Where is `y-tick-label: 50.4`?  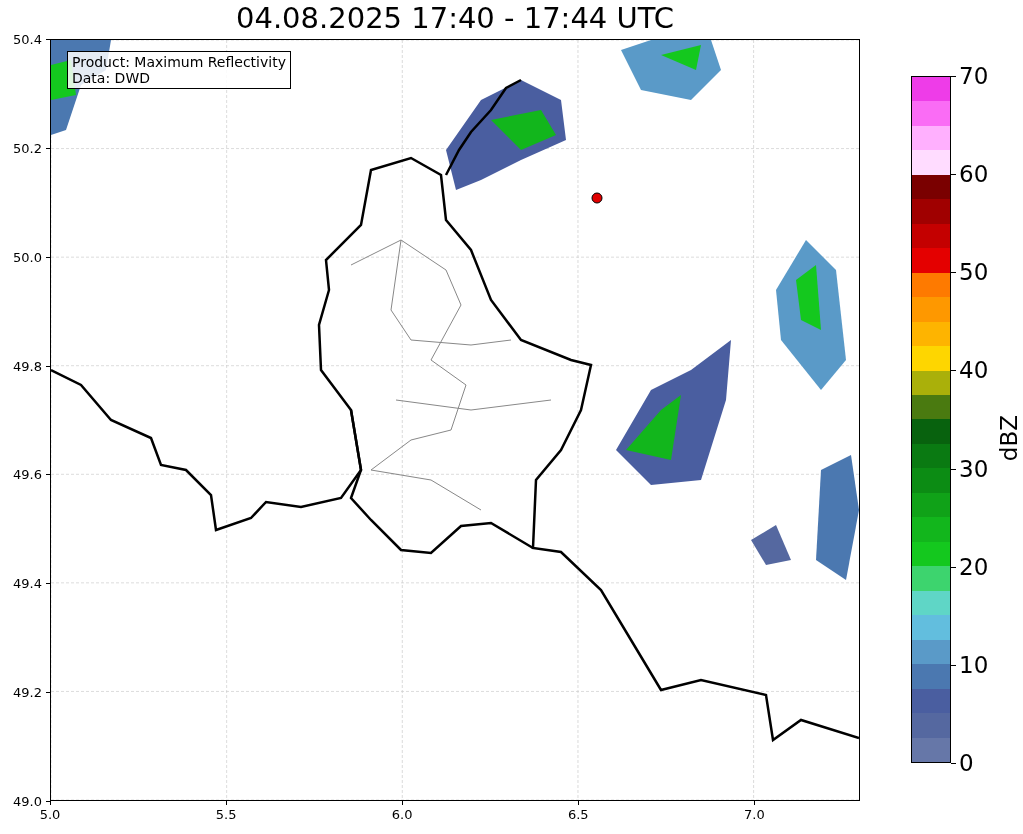
y-tick-label: 50.4 is located at coordinates (27, 39).